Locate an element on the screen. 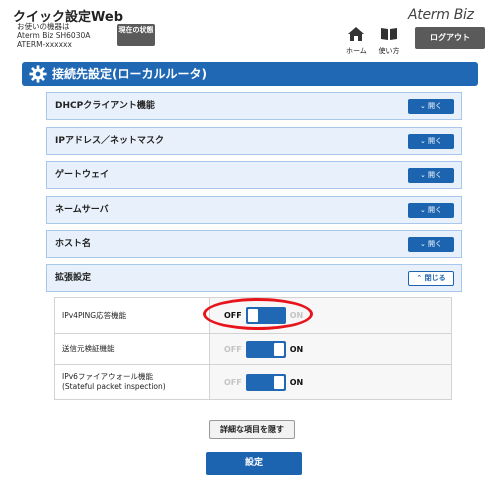 The height and width of the screenshot is (484, 500). section-label: 拡張設定 is located at coordinates (73, 278).